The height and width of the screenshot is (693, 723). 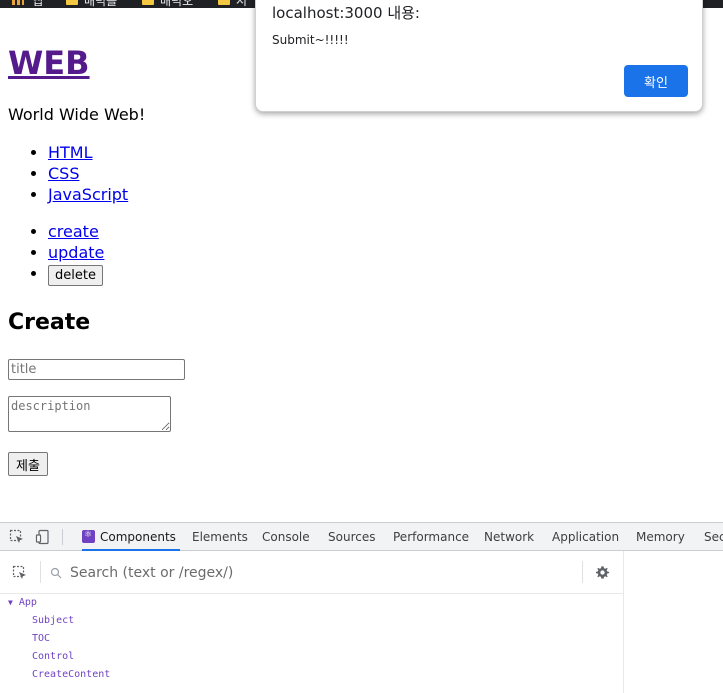 I want to click on tree-item-label: App, so click(x=27, y=602).